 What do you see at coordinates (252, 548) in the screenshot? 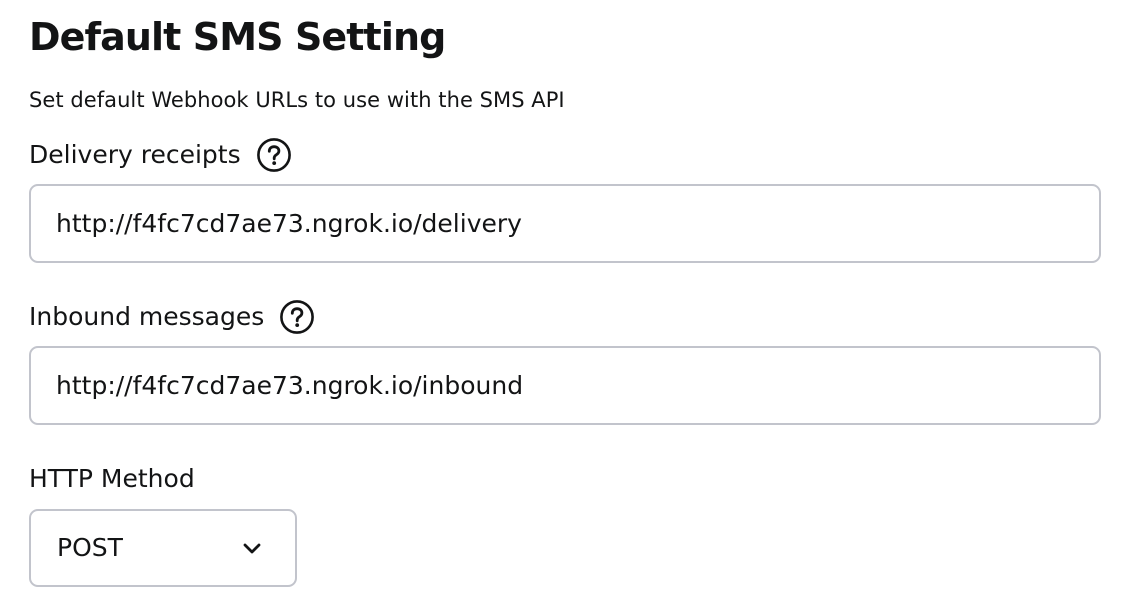
I see `chevron-down-icon` at bounding box center [252, 548].